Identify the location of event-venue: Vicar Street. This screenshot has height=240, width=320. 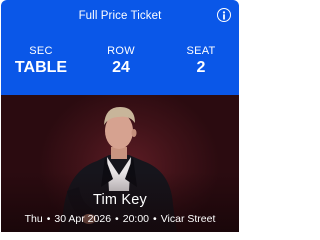
(188, 219).